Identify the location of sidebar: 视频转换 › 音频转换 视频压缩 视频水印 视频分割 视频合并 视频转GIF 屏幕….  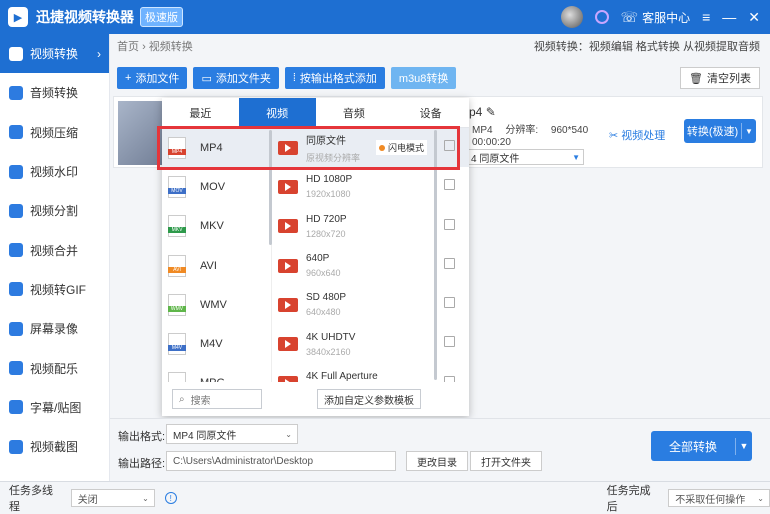
(55, 257).